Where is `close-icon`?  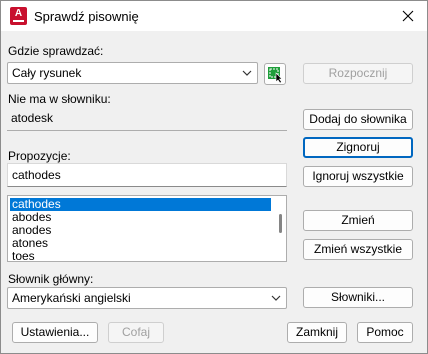
close-icon is located at coordinates (408, 16).